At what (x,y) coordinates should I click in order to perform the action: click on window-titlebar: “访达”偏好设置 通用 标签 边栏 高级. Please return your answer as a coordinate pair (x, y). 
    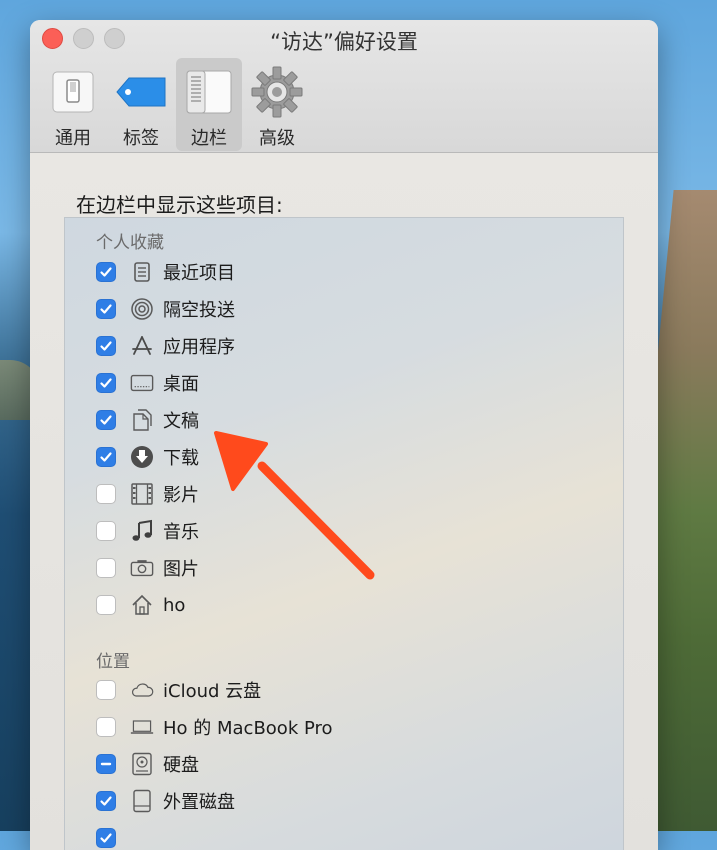
    Looking at the image, I should click on (344, 86).